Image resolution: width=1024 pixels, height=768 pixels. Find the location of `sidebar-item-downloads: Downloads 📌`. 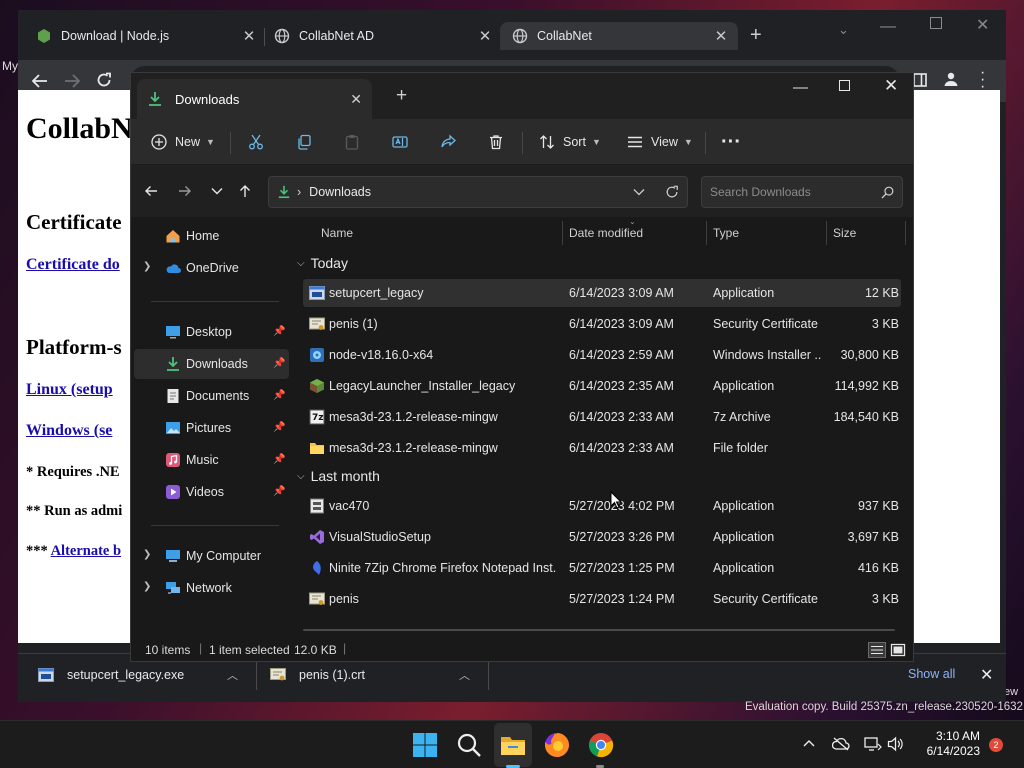

sidebar-item-downloads: Downloads 📌 is located at coordinates (211, 364).